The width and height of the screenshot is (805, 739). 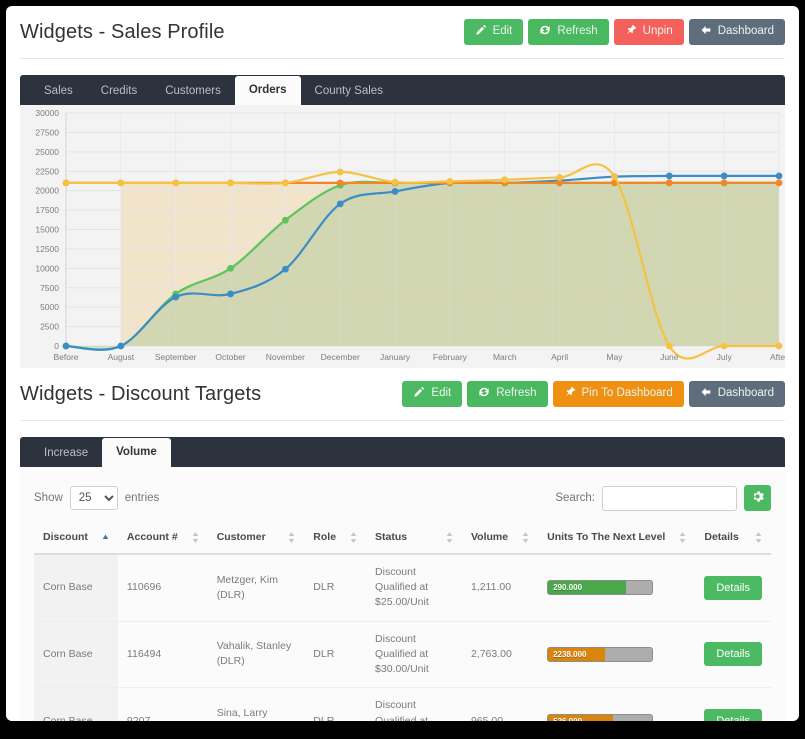 I want to click on pin-to-dashboard-button-label: Pin To Dashboard, so click(x=627, y=393).